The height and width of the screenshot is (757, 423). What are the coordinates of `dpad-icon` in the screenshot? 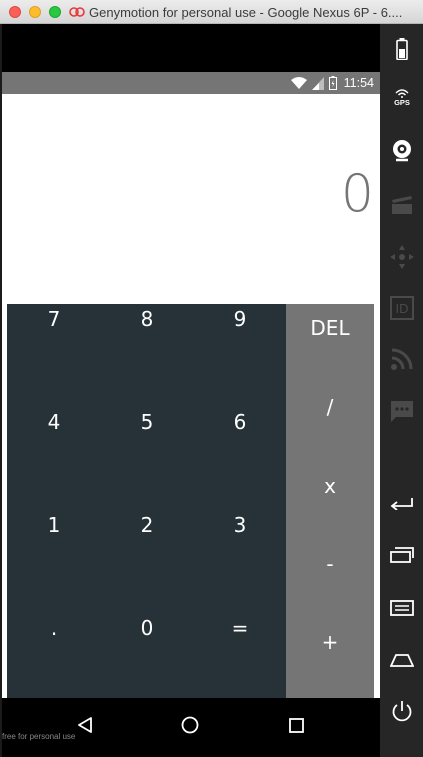 It's located at (402, 257).